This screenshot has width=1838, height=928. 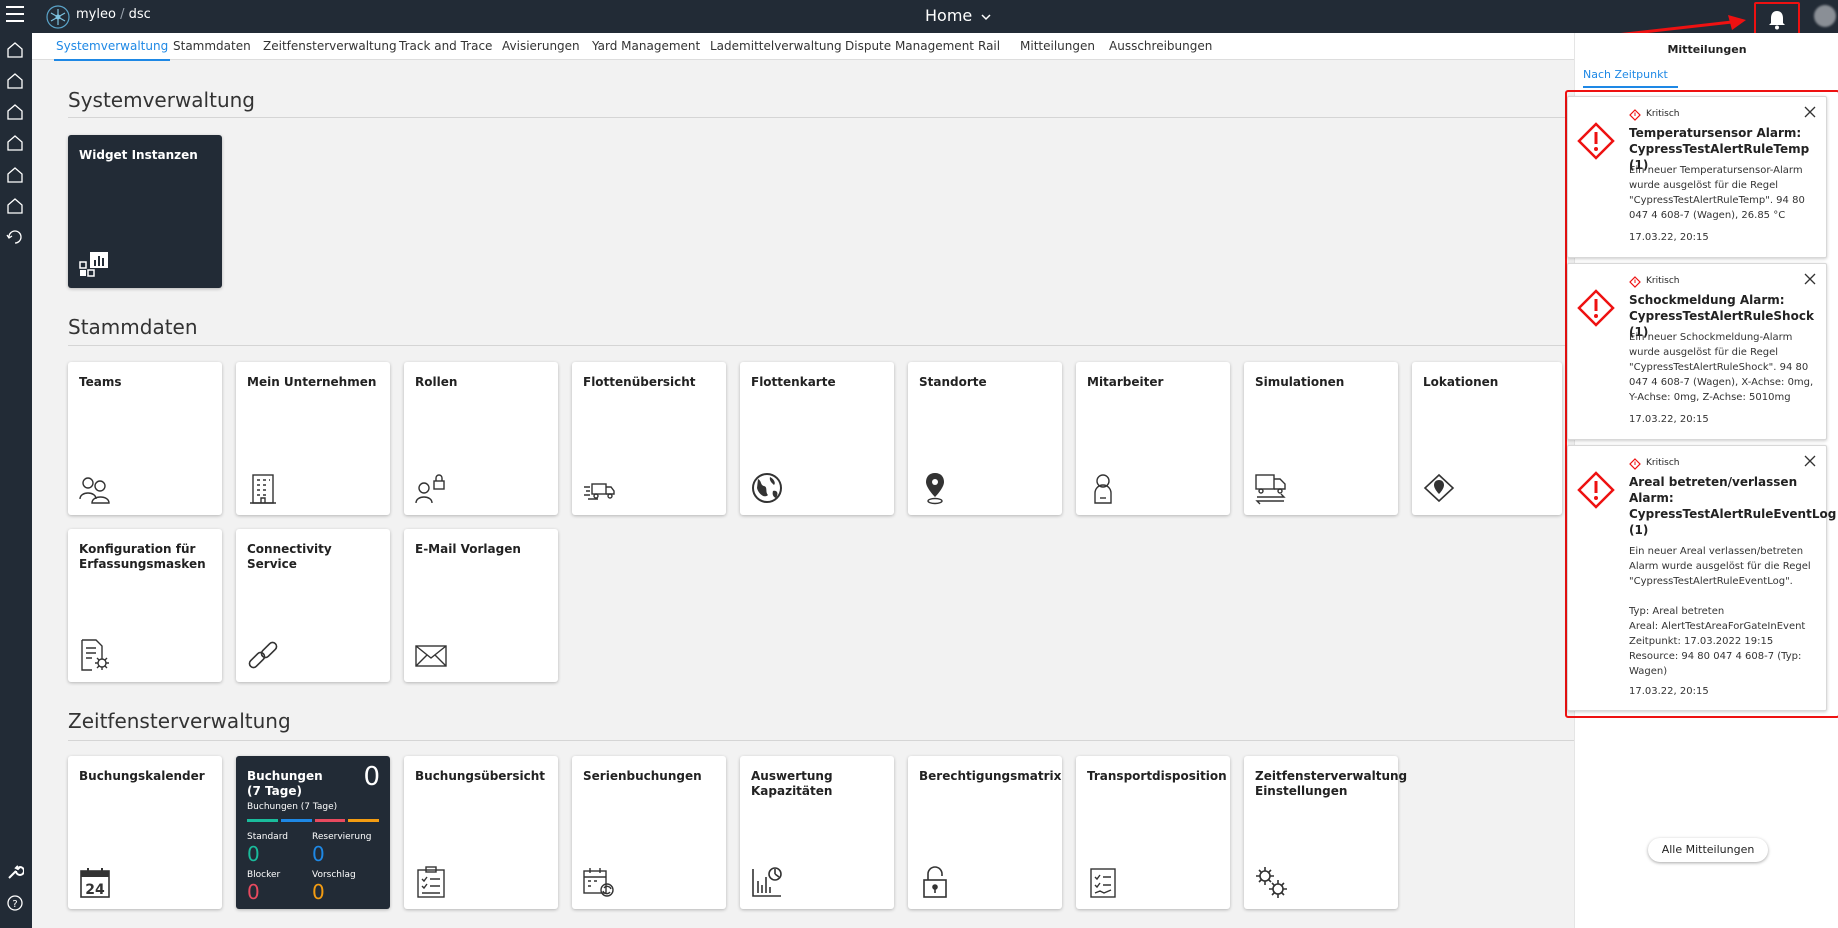 What do you see at coordinates (436, 382) in the screenshot?
I see `tile-label: Rollen` at bounding box center [436, 382].